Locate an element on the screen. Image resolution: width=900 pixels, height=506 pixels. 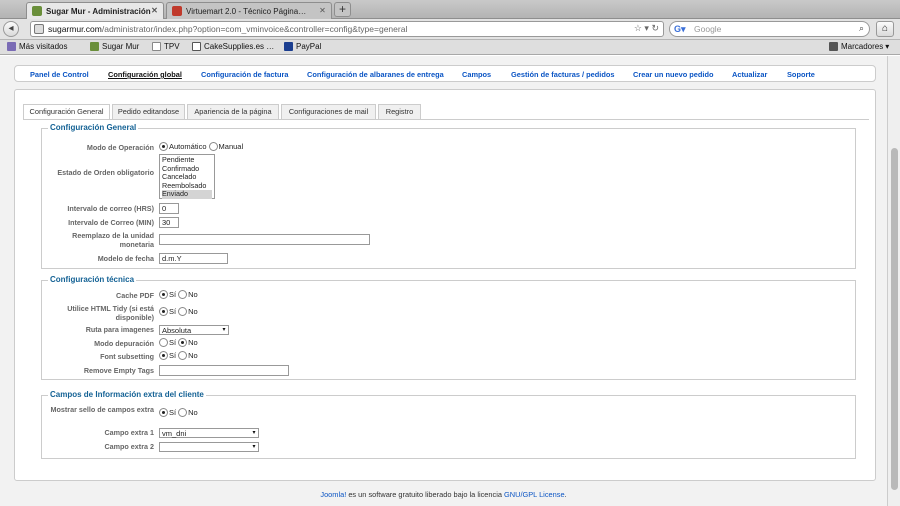
select-value: vm_dni is located at coordinates (174, 433).